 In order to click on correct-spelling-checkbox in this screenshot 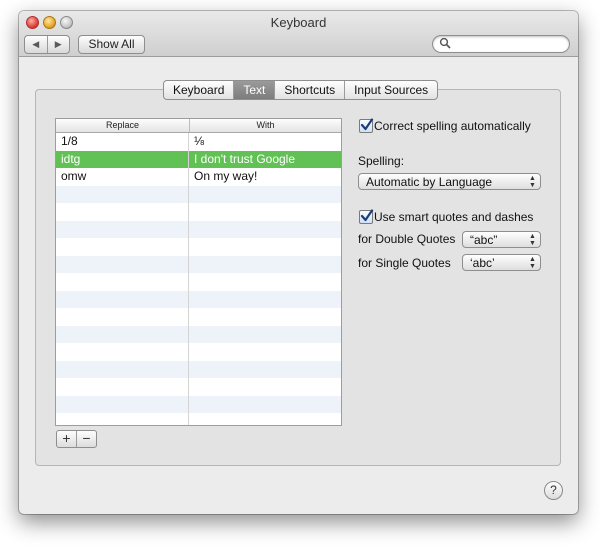, I will do `click(366, 125)`.